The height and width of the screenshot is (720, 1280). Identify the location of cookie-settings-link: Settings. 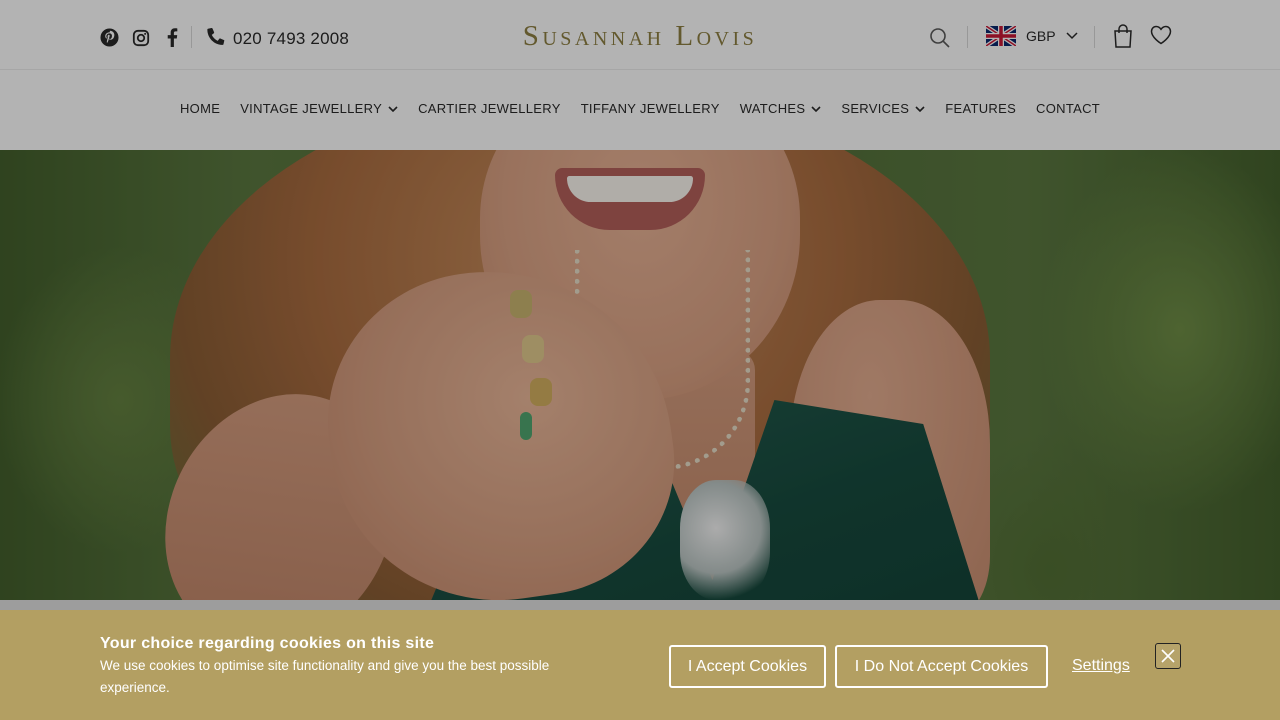
(1101, 666).